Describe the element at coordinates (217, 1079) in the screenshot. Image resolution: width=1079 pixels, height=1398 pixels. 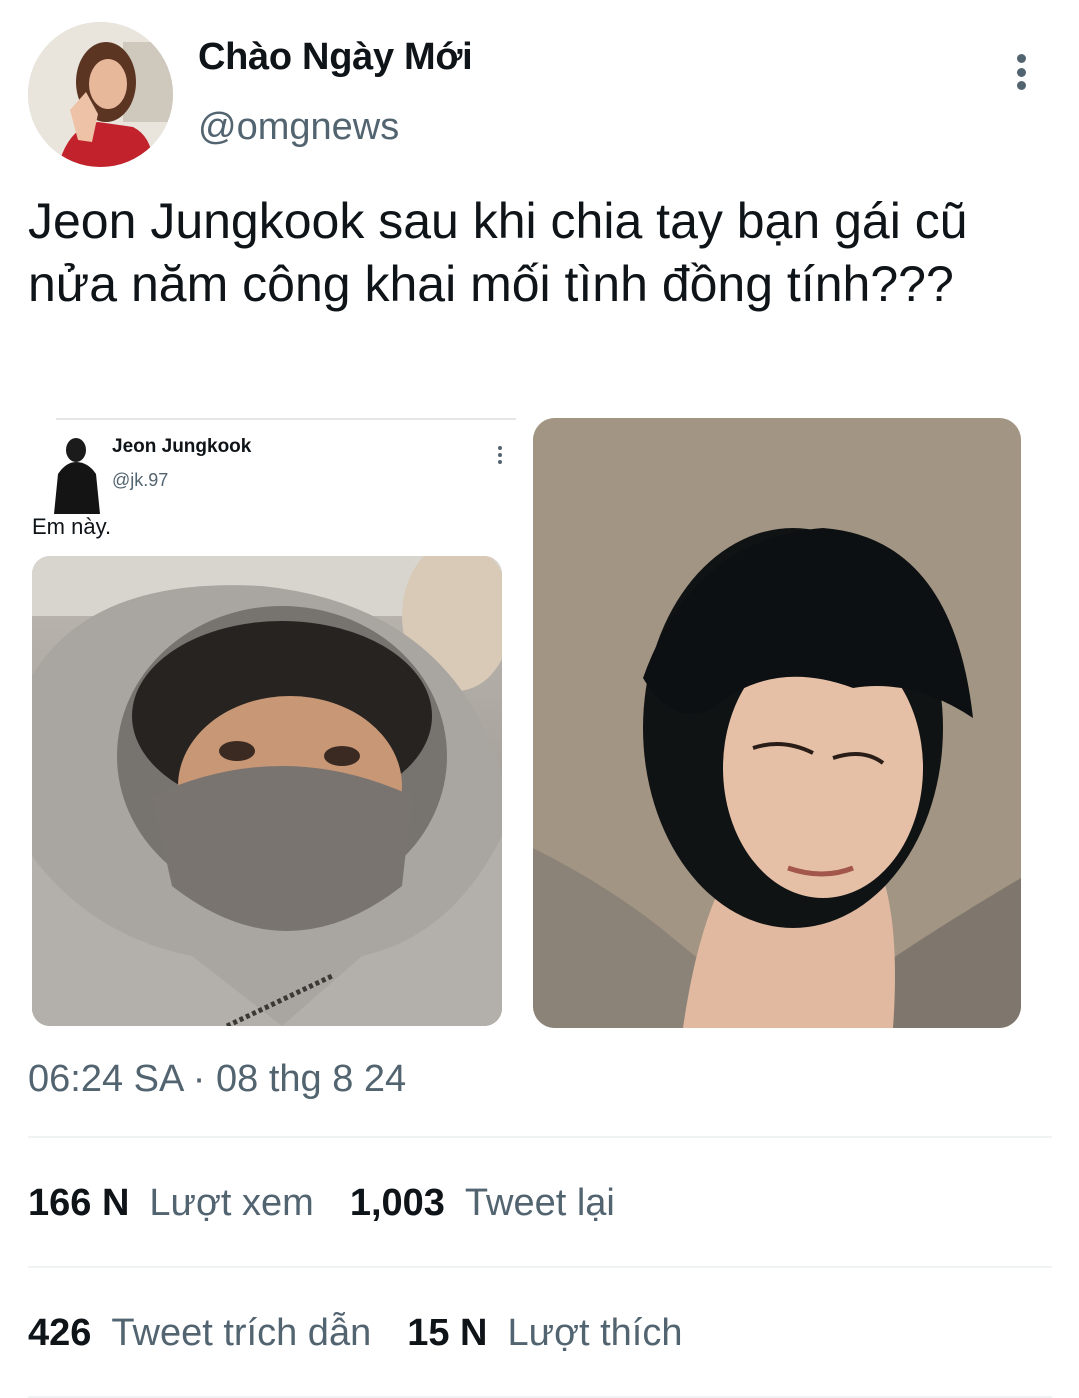
I see `tweet-timestamp: 06:24 SA · 08 thg 8 24` at that location.